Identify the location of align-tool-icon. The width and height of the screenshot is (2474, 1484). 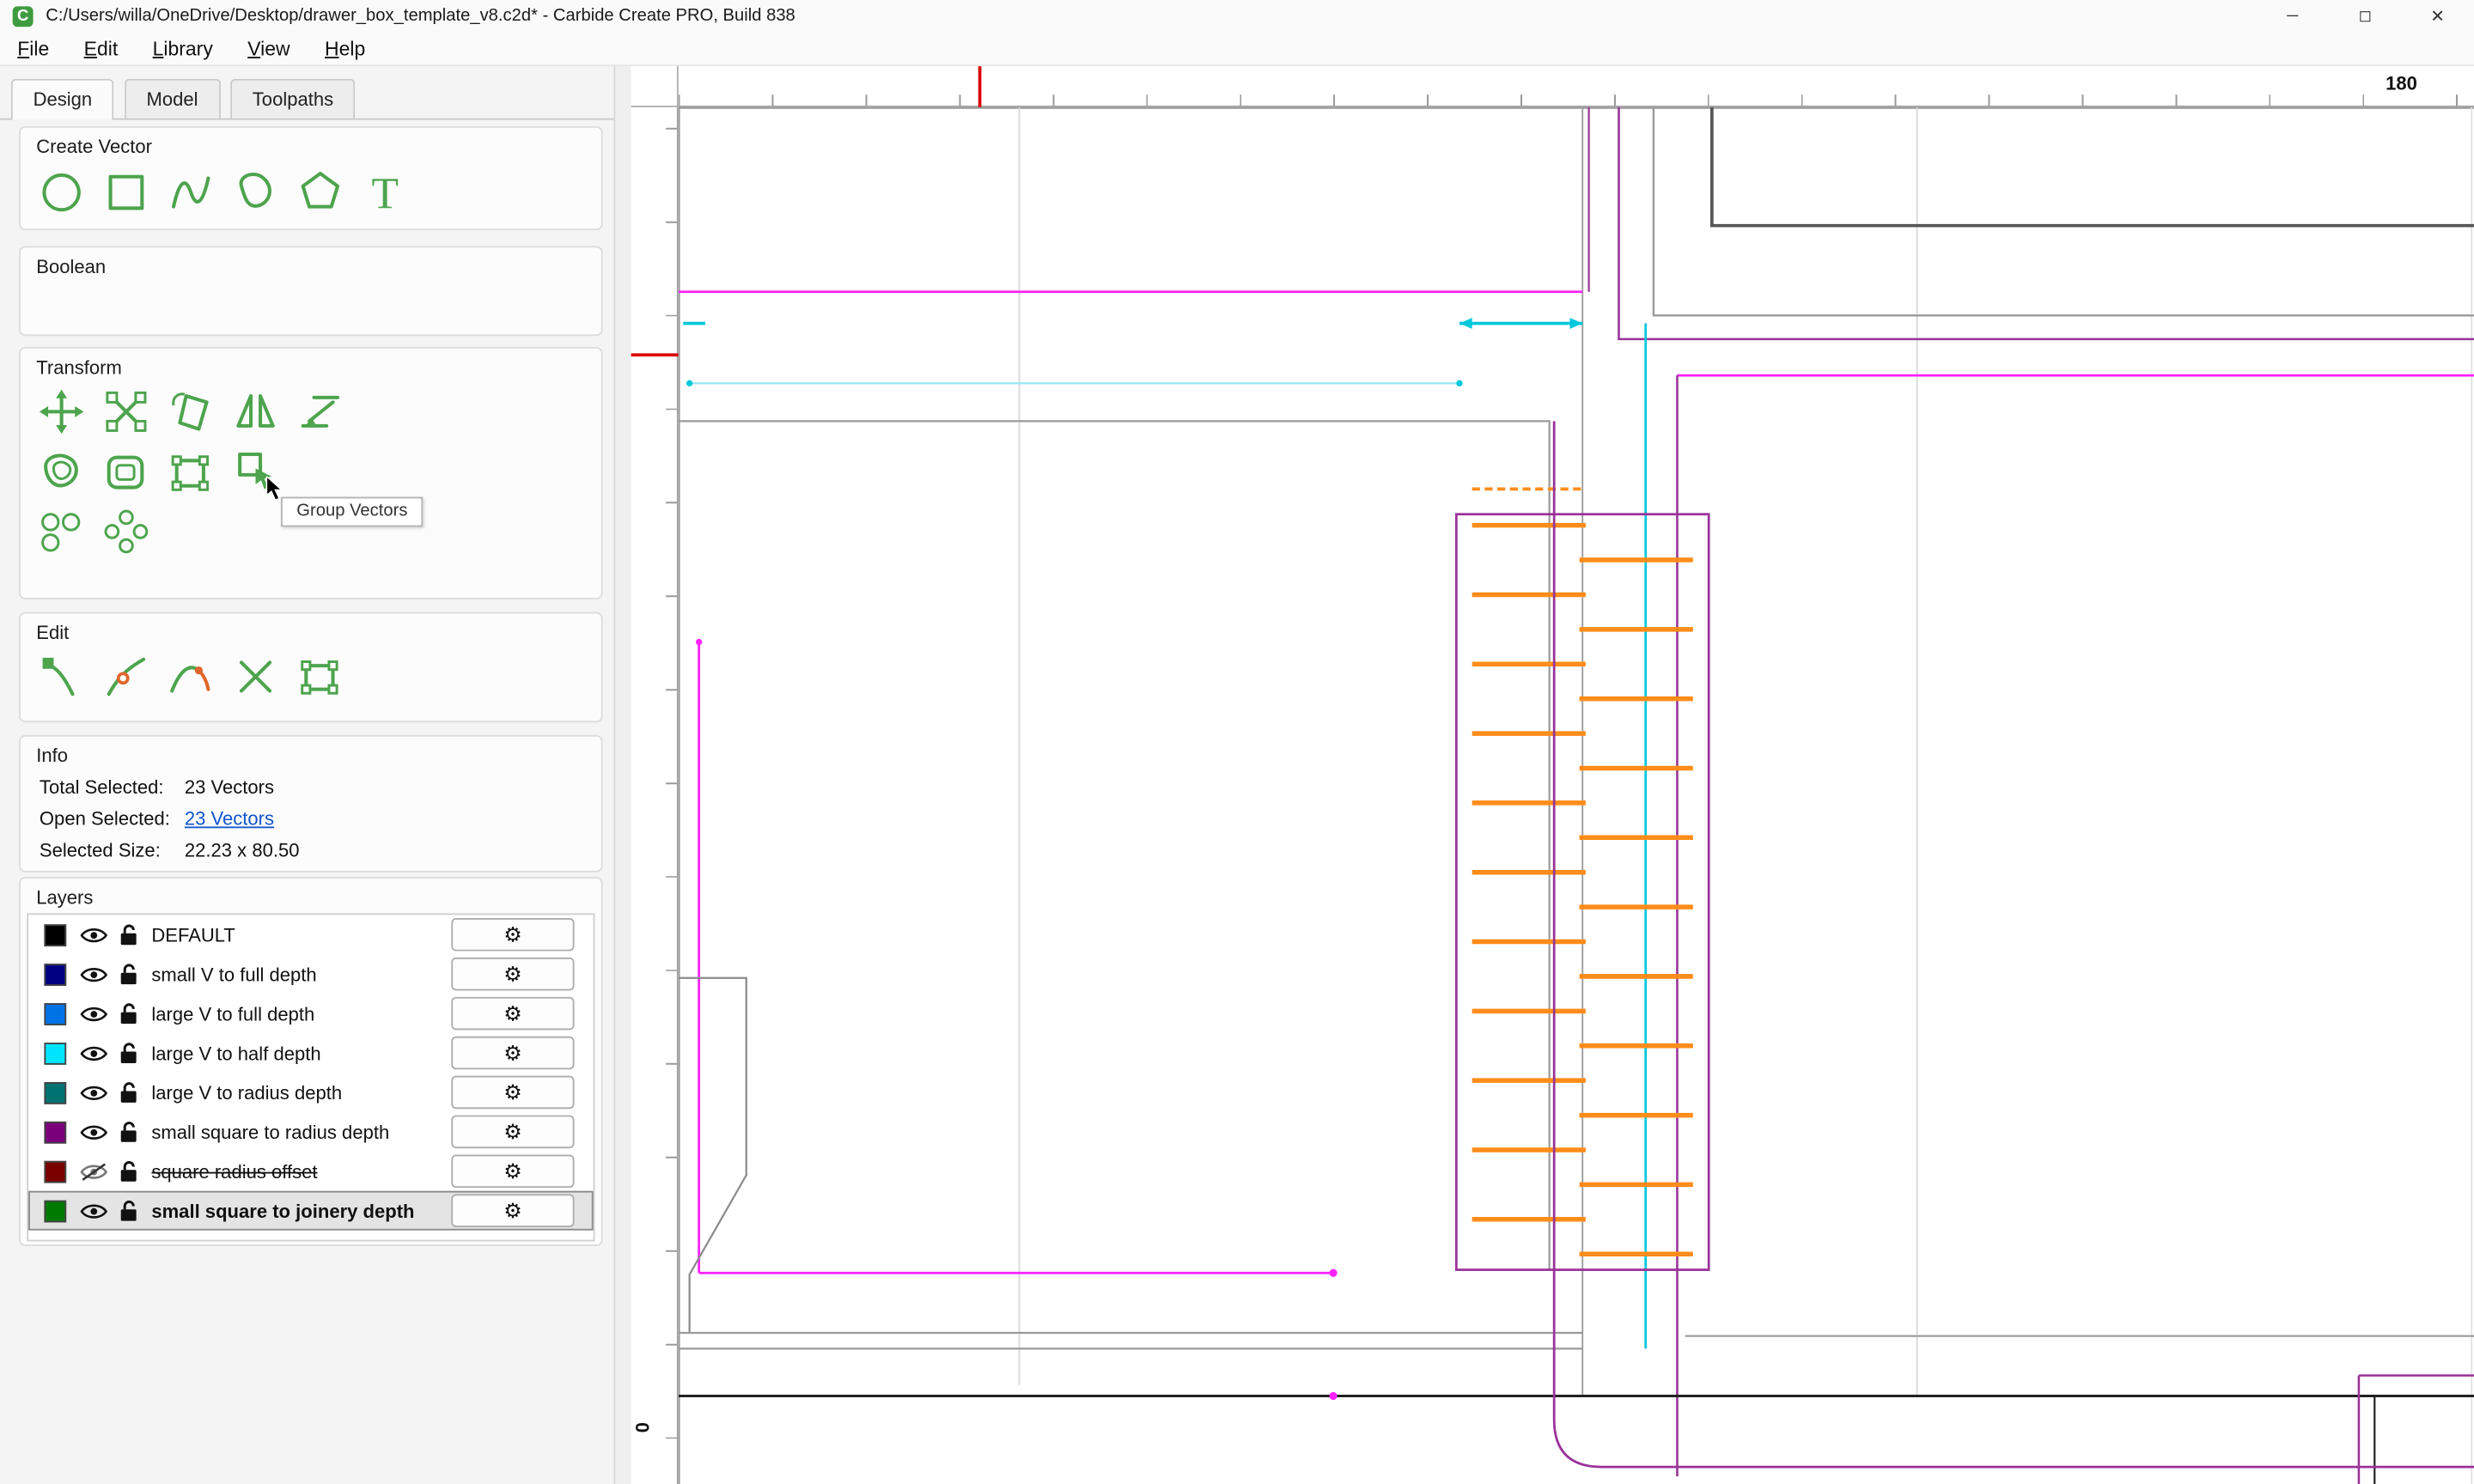
(320, 411).